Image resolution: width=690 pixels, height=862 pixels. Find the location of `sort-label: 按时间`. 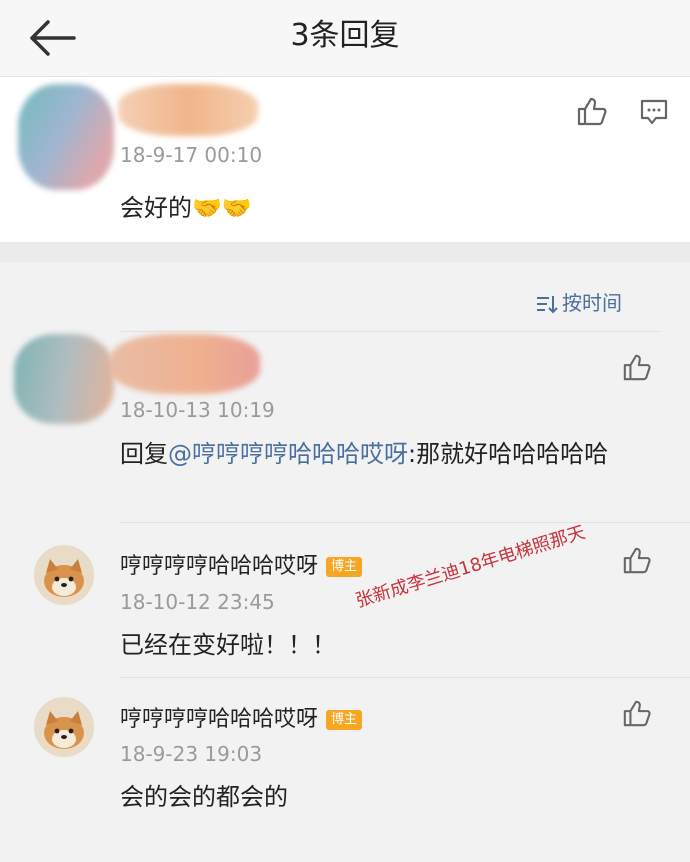

sort-label: 按时间 is located at coordinates (592, 303).